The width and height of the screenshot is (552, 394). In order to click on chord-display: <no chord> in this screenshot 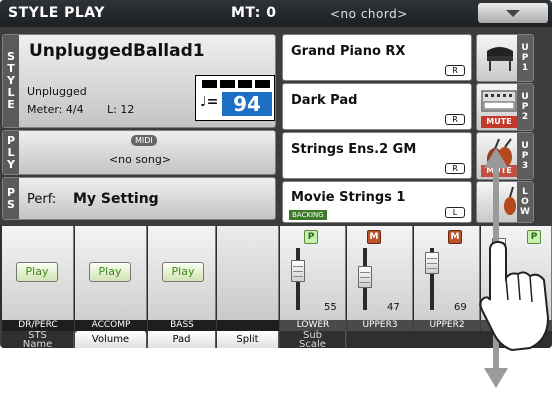, I will do `click(369, 14)`.